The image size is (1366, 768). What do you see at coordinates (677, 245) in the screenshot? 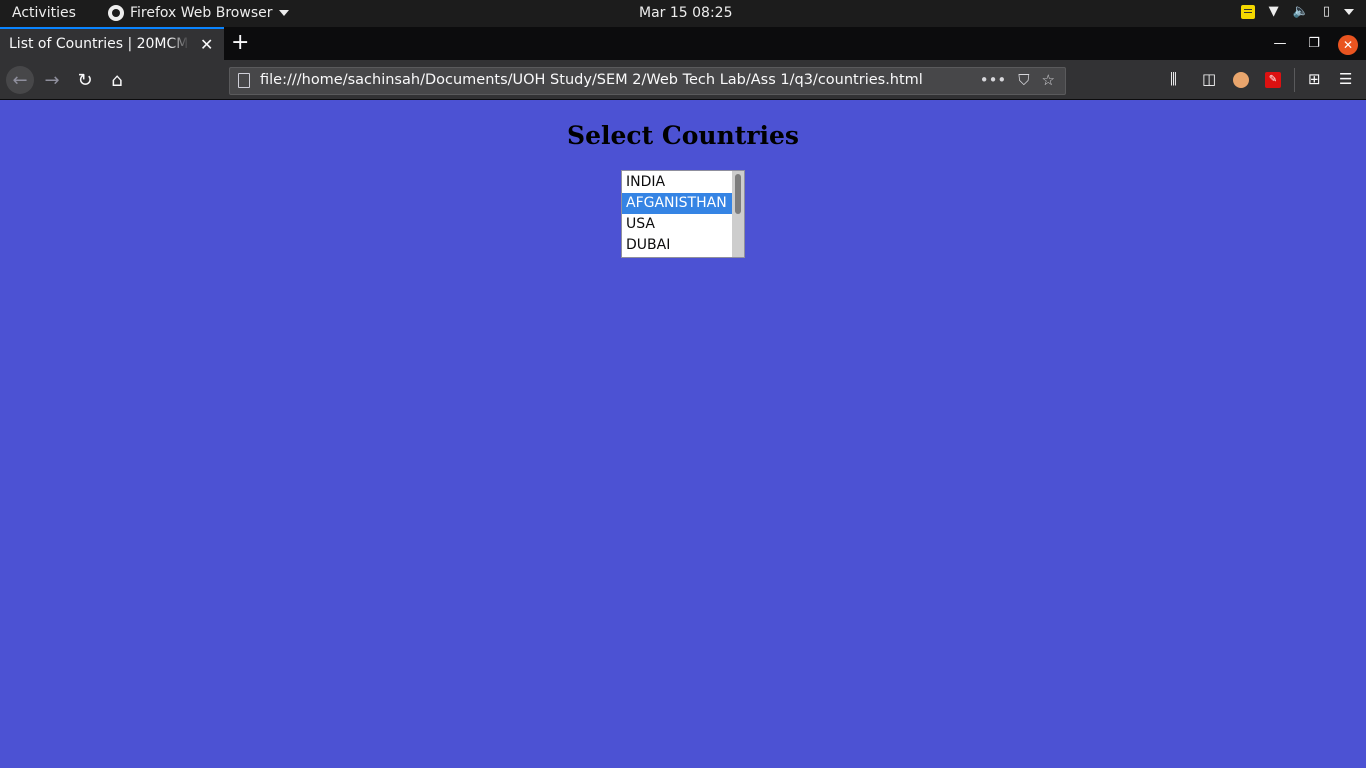
I see `option-dubai: DUBAI` at bounding box center [677, 245].